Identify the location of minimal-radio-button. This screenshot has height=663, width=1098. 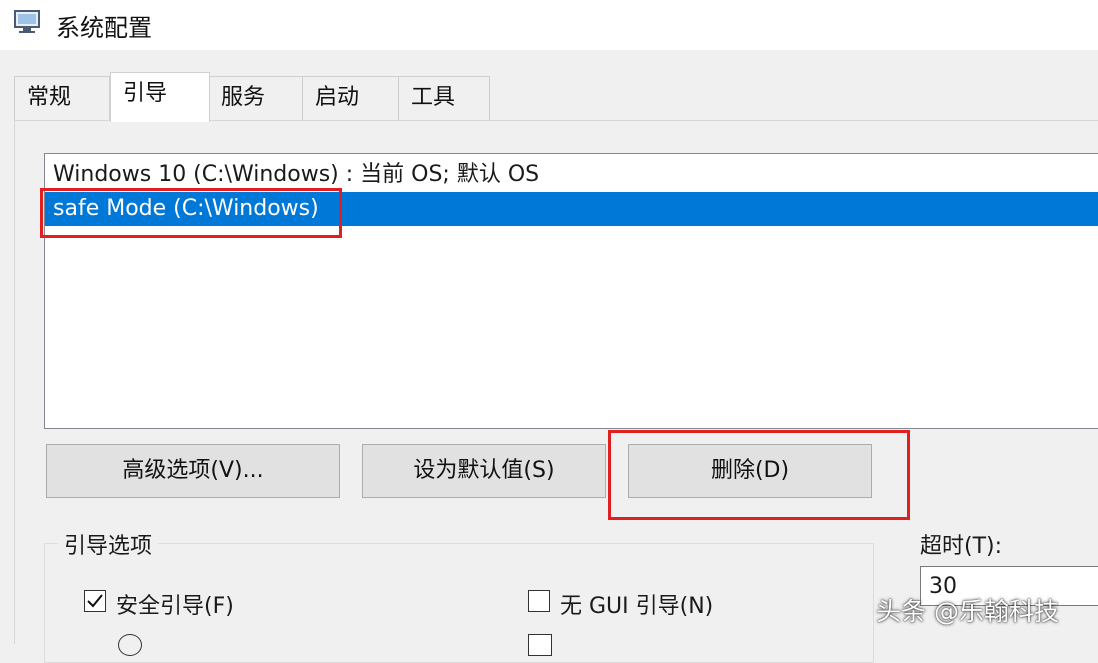
(130, 645).